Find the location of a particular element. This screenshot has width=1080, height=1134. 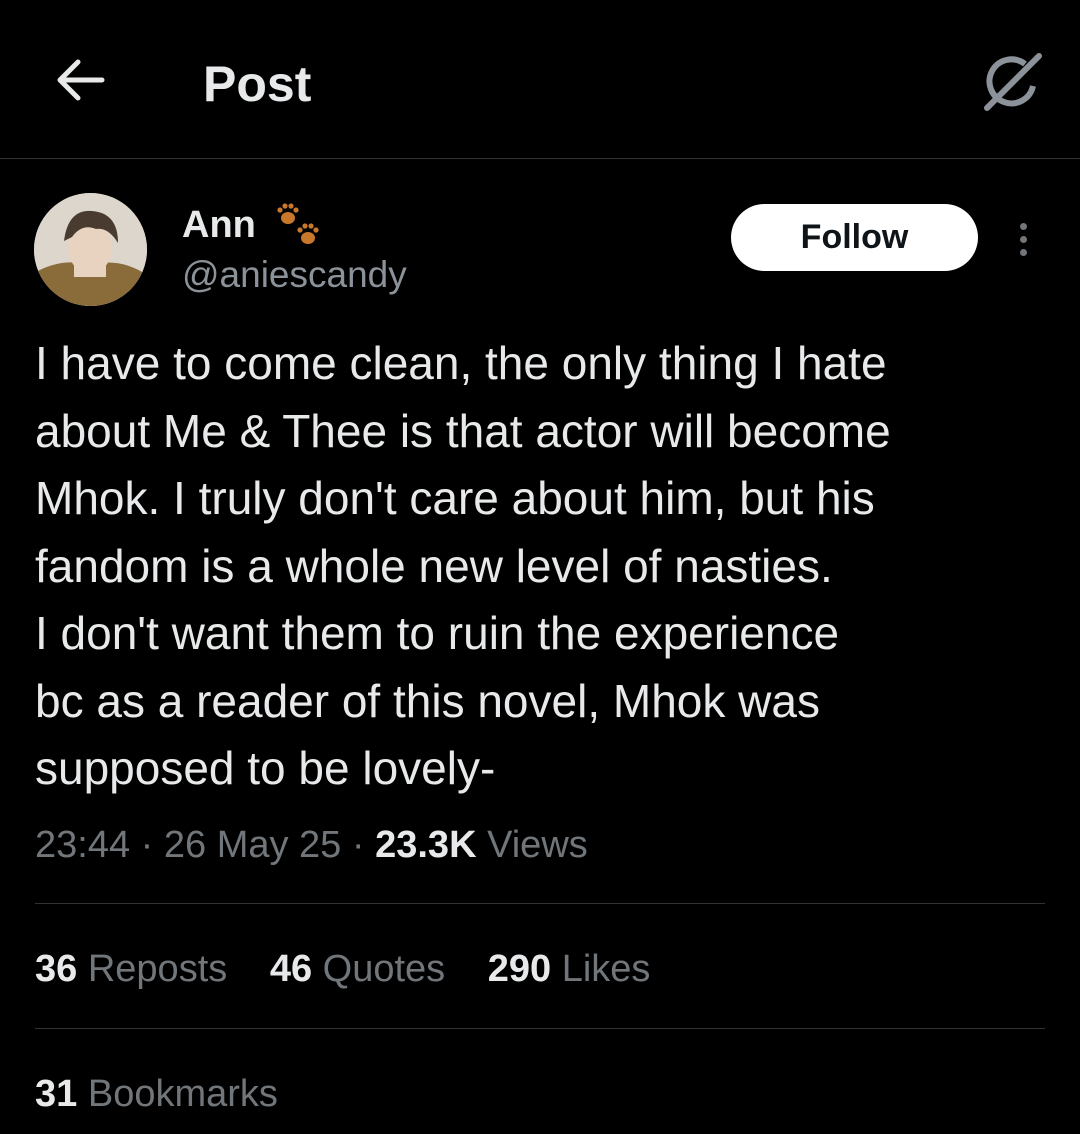

more-options-button is located at coordinates (1023, 239).